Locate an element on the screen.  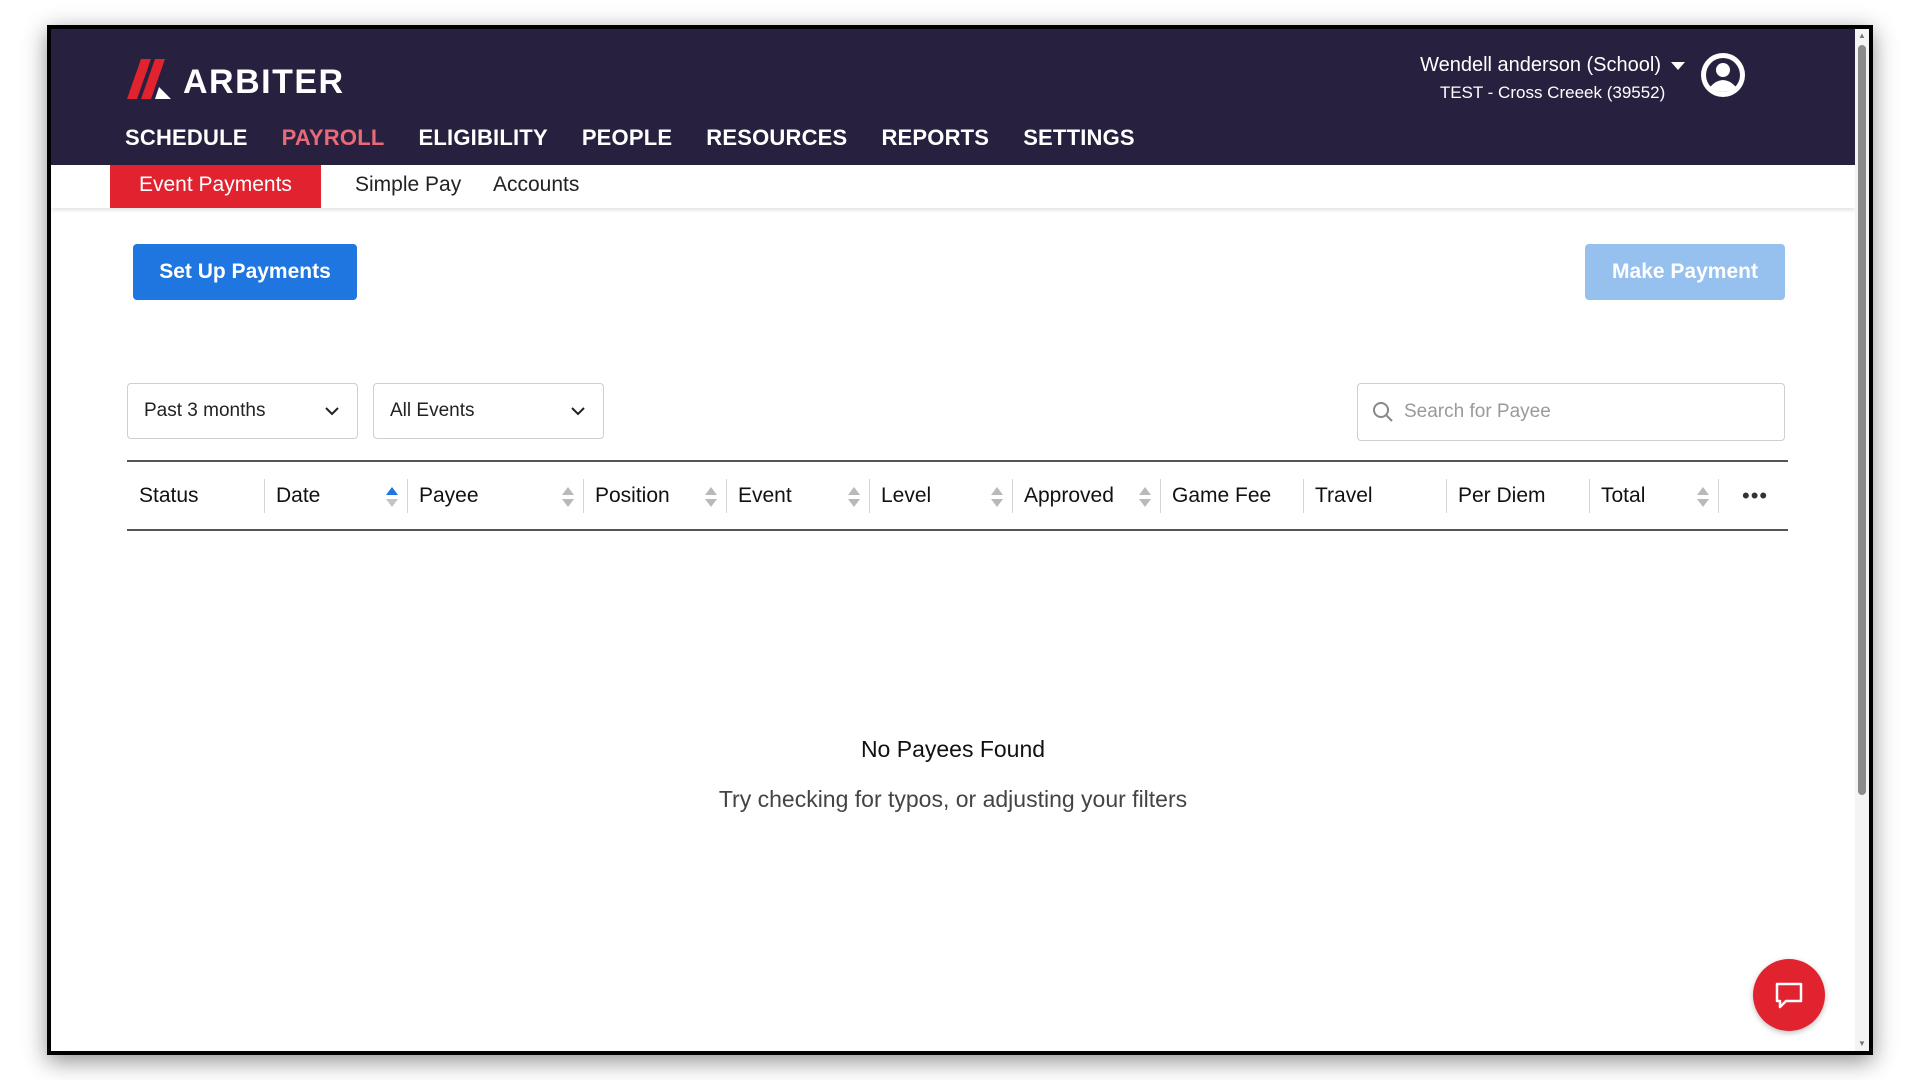
column-header-travel: Travel is located at coordinates (1374, 496).